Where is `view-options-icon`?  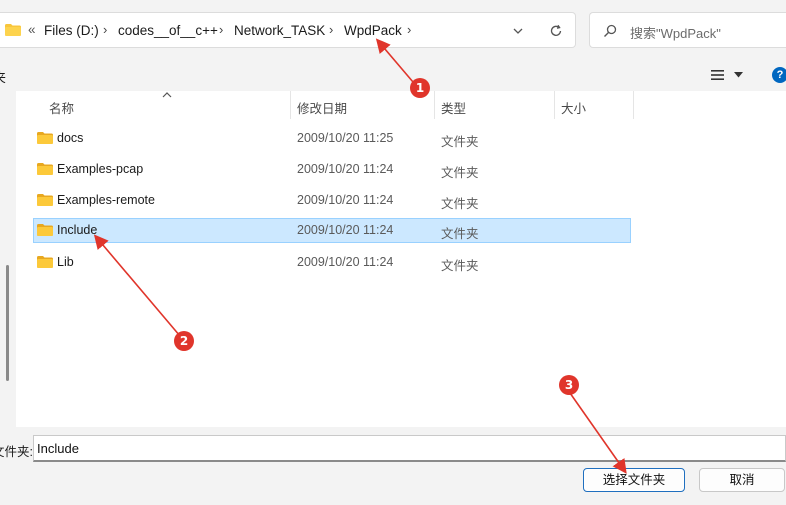
view-options-icon is located at coordinates (717, 75).